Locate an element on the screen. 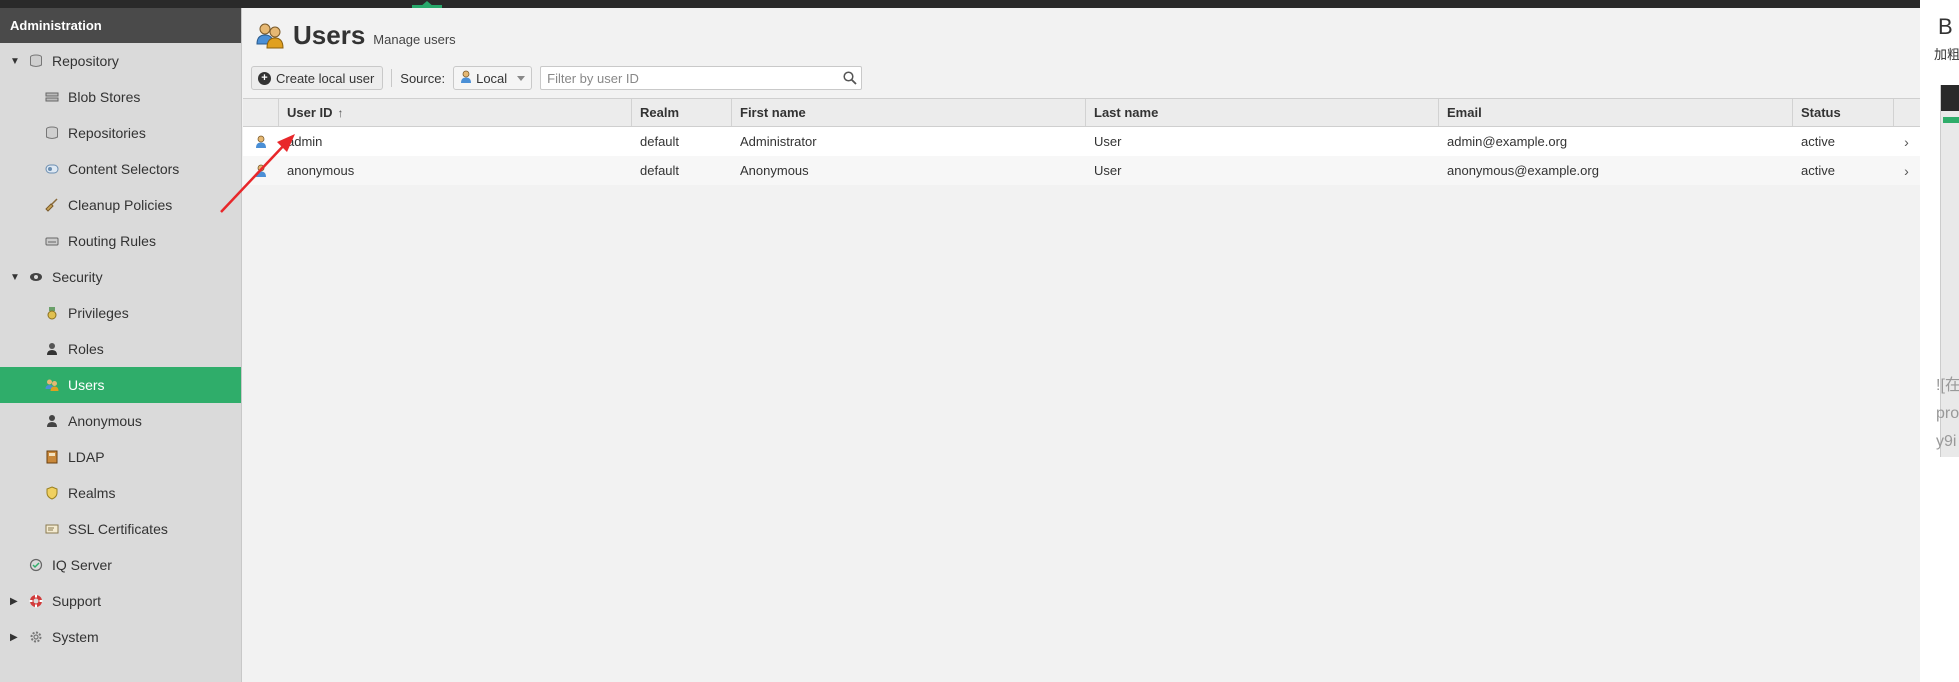  sidebar-item-anonymous: Anonymous is located at coordinates (120, 421).